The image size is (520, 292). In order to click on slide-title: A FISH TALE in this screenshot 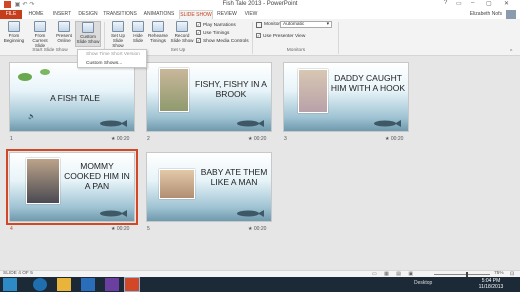, I will do `click(75, 98)`.